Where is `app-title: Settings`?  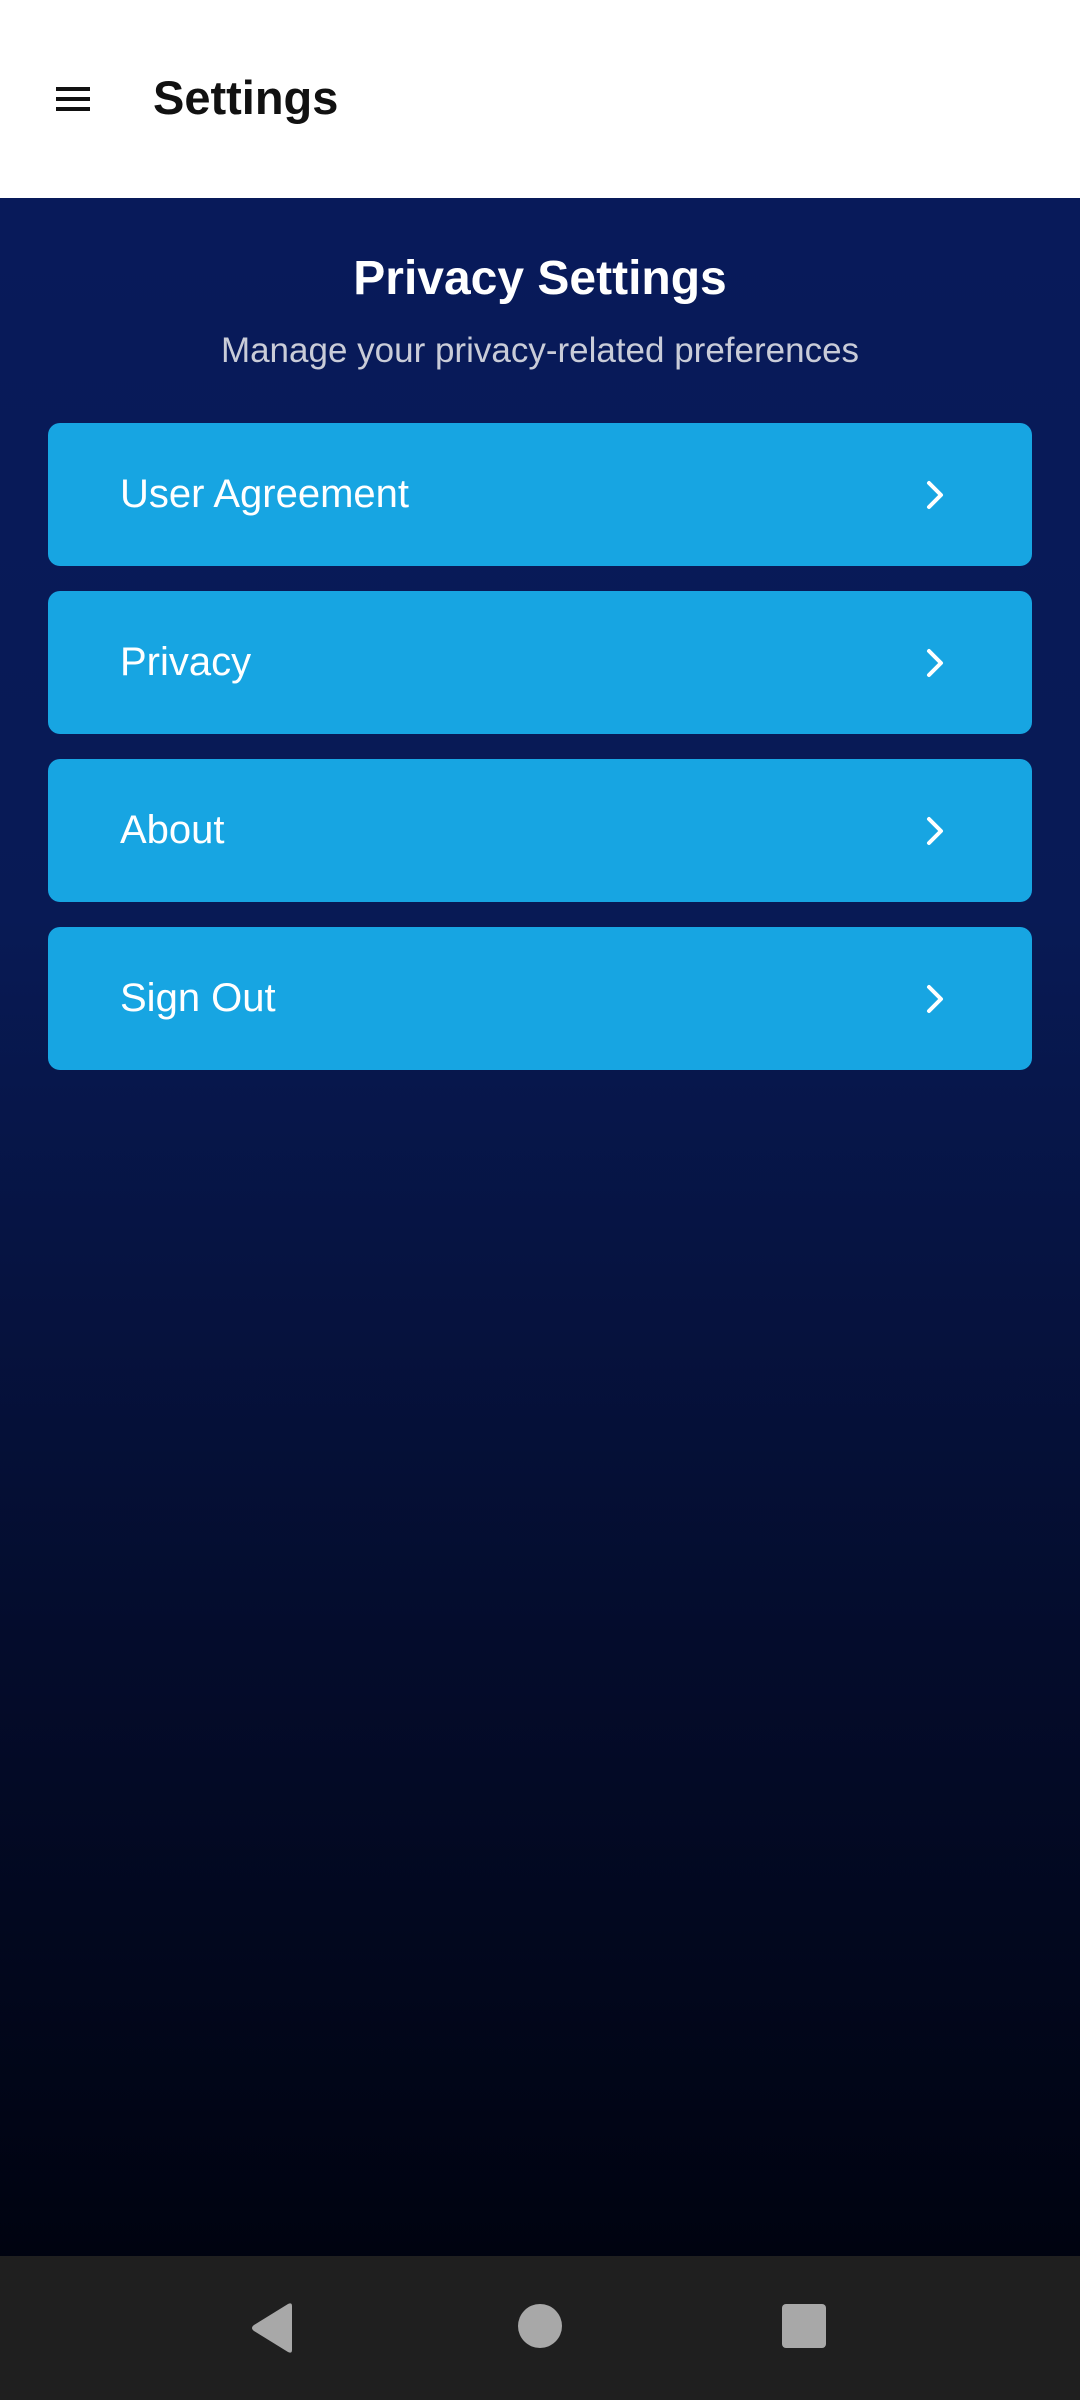
app-title: Settings is located at coordinates (246, 97).